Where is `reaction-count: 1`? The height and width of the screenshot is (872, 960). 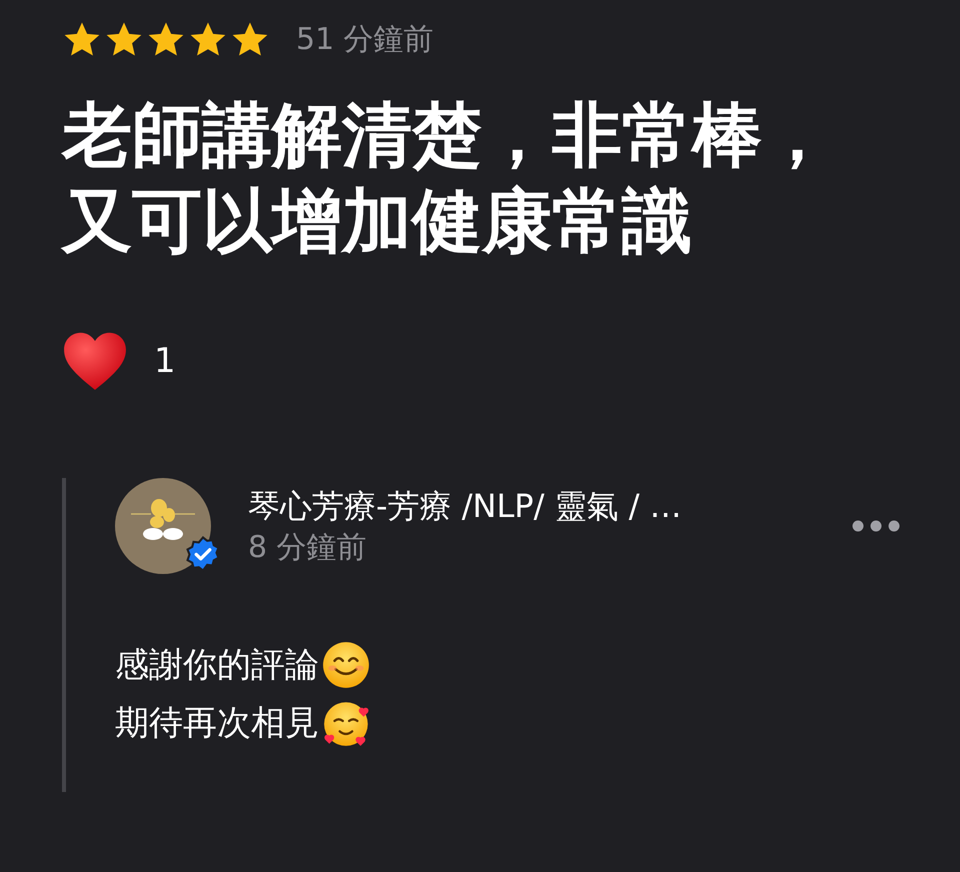 reaction-count: 1 is located at coordinates (165, 361).